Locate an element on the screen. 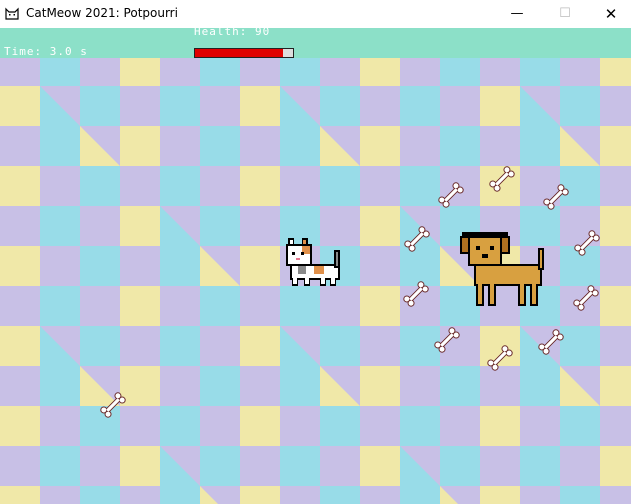 The image size is (631, 504). cat-app-icon is located at coordinates (12, 13).